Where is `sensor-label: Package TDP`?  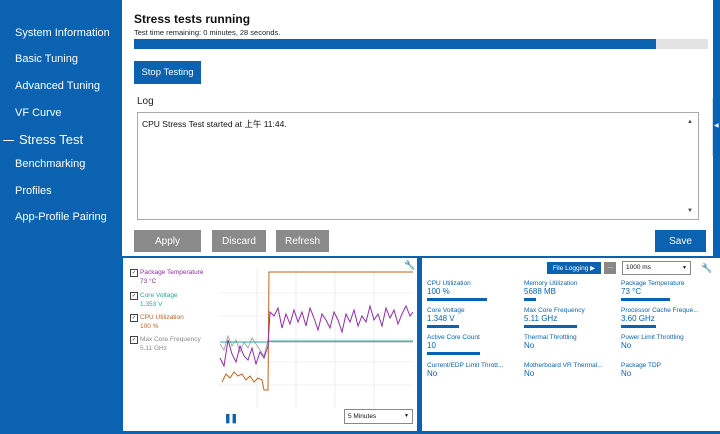 sensor-label: Package TDP is located at coordinates (641, 365).